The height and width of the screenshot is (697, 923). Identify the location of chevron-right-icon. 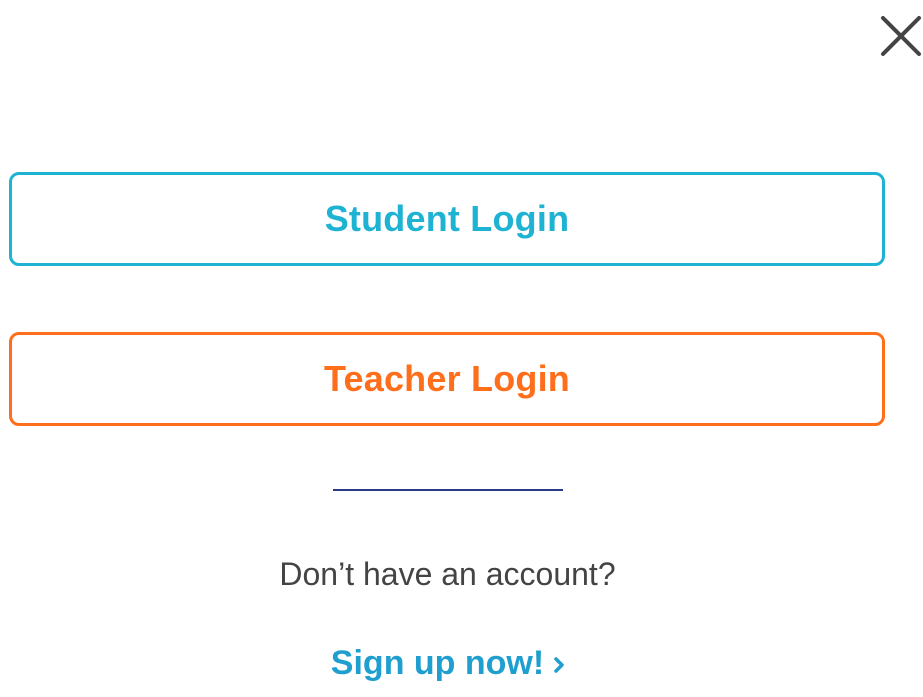
(559, 662).